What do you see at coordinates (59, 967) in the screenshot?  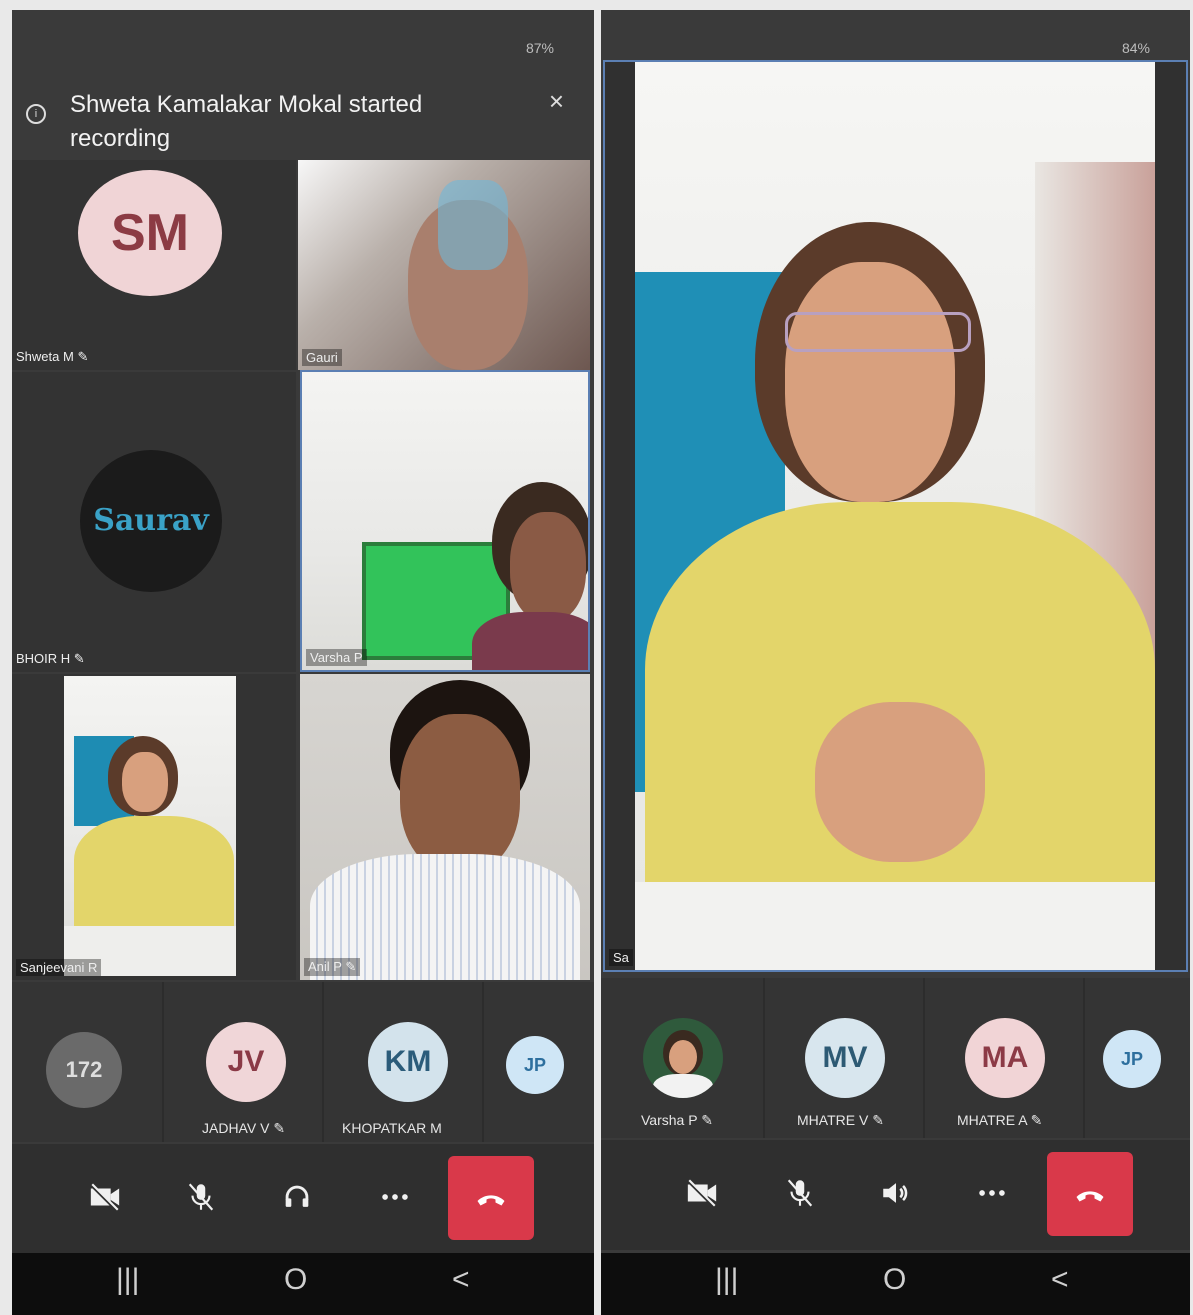 I see `tile-name: Sanjeevani R` at bounding box center [59, 967].